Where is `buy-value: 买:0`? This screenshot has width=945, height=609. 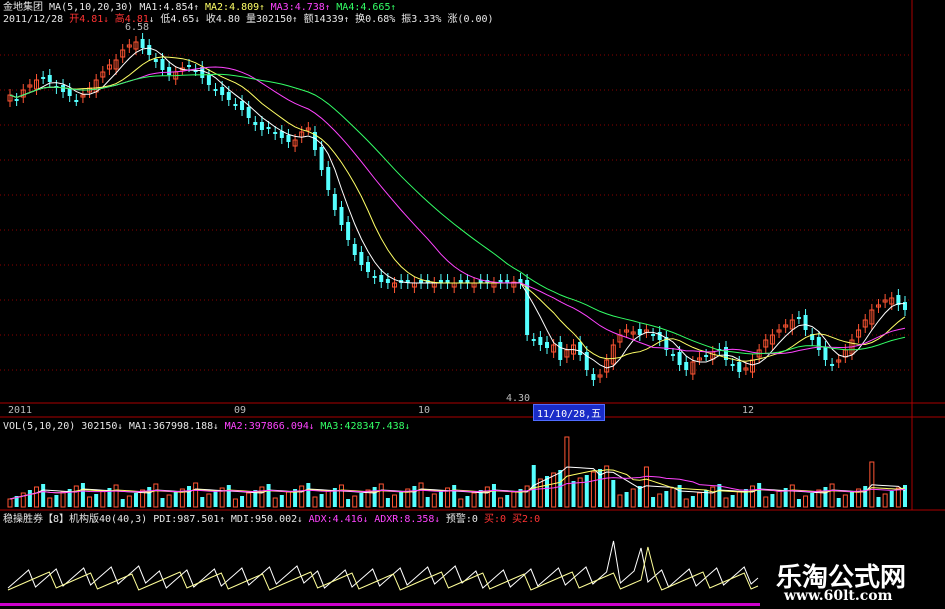
buy-value: 买:0 is located at coordinates (495, 519).